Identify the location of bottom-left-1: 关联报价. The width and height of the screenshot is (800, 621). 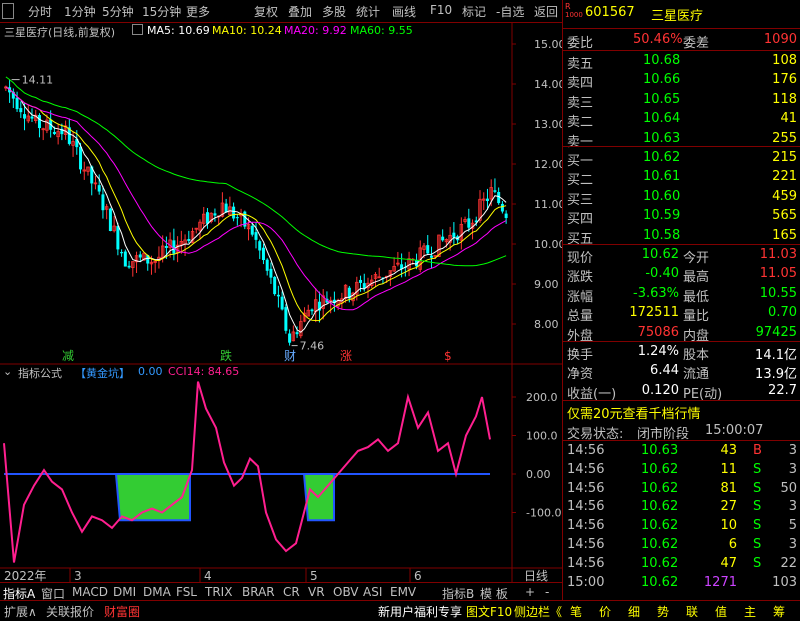
(70, 611).